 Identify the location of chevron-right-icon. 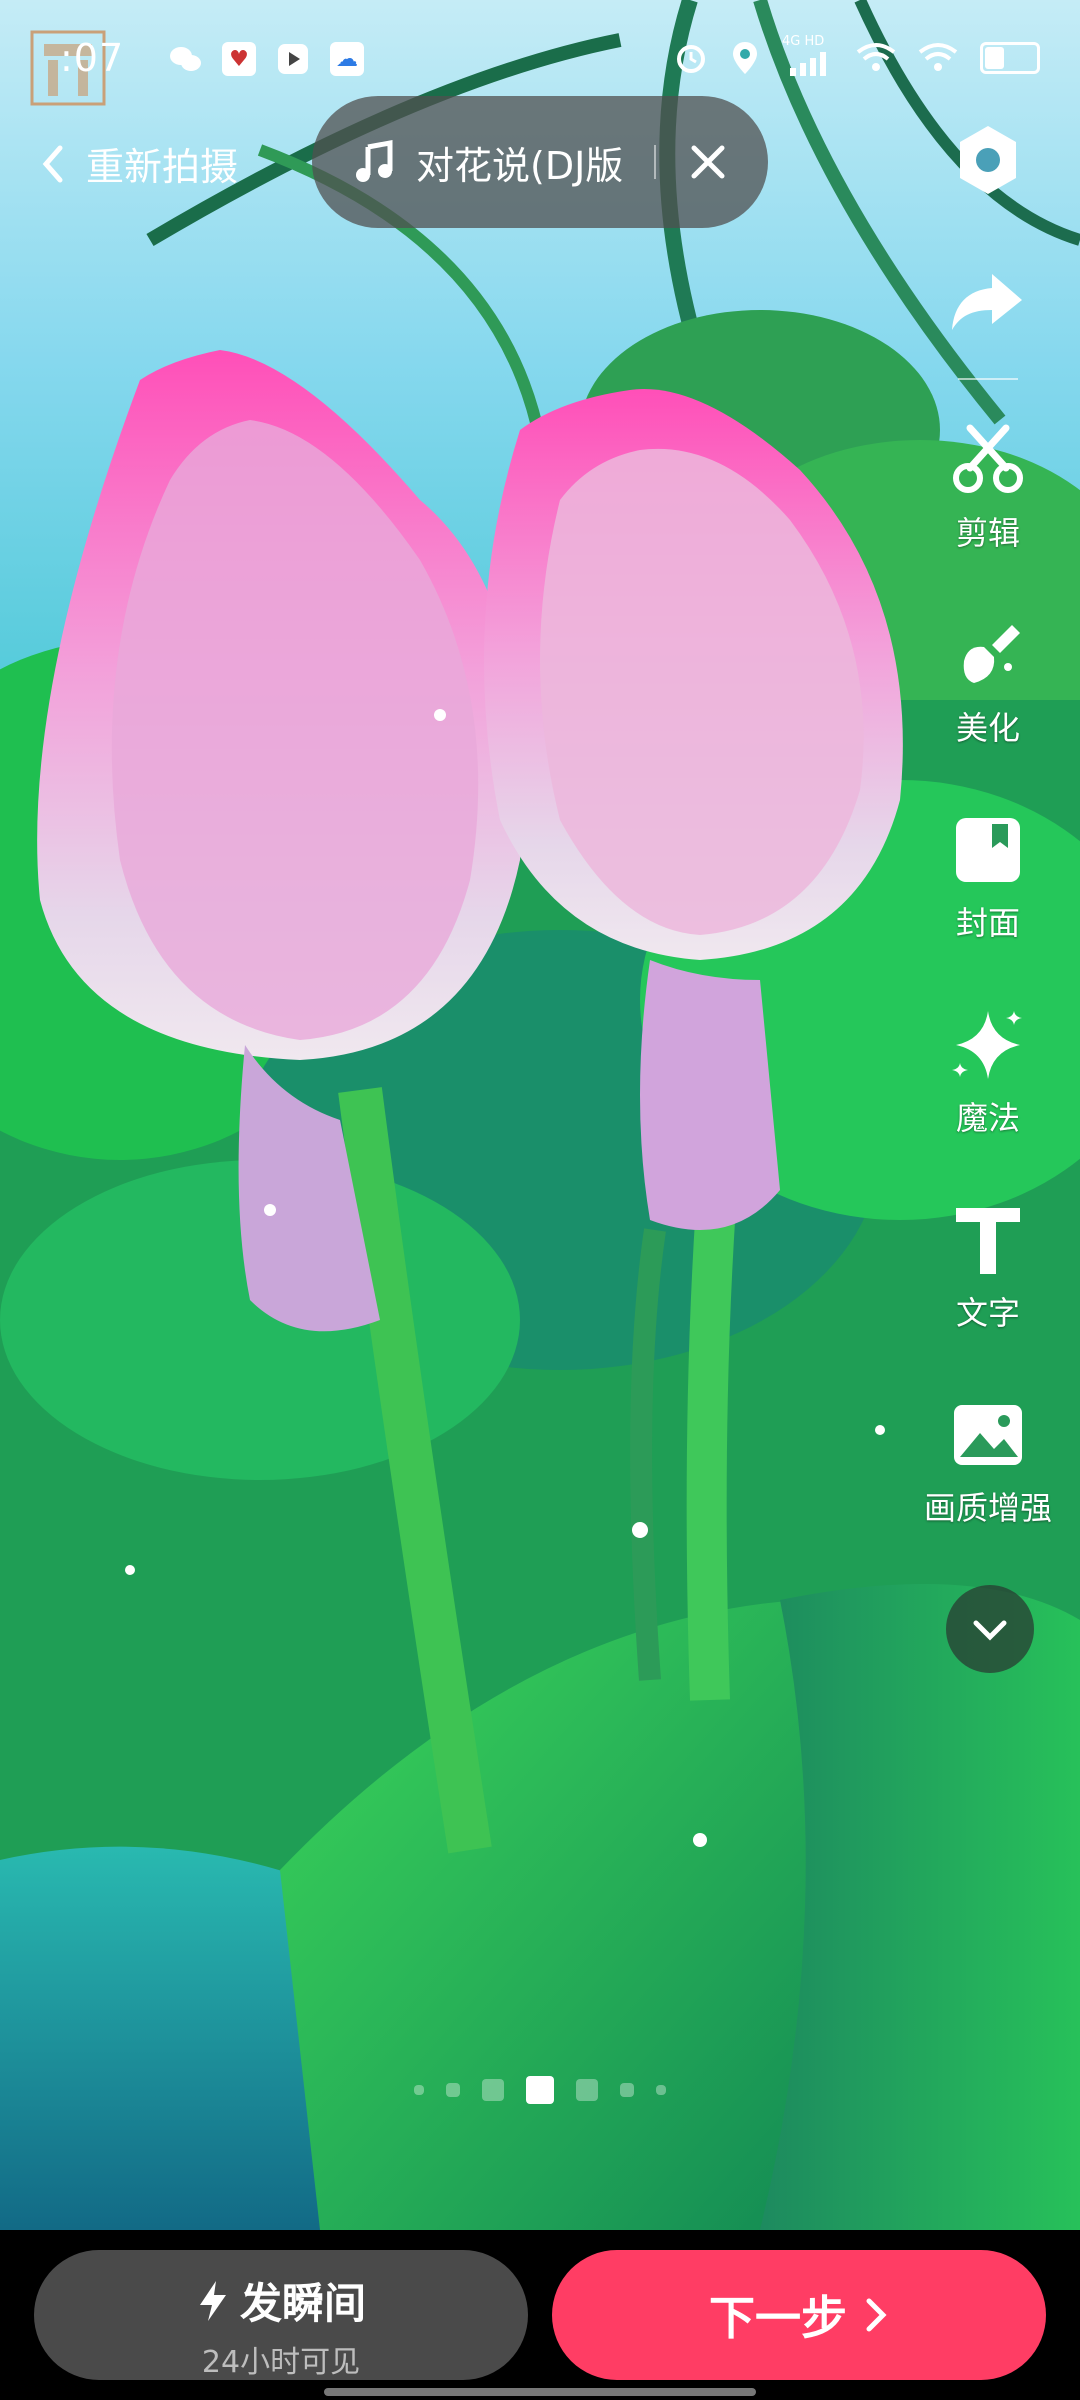
(876, 2315).